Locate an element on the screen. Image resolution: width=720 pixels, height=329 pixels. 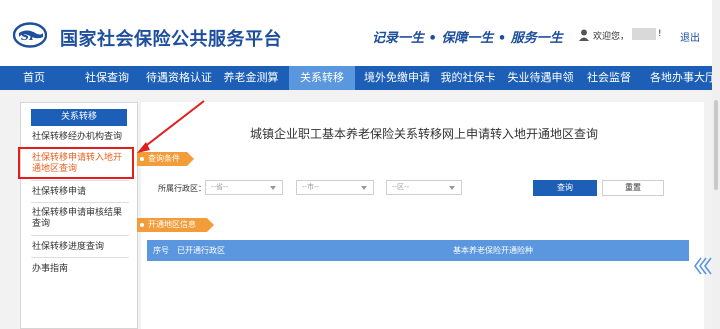
info-section-label: 开通地区信息 is located at coordinates (172, 224).